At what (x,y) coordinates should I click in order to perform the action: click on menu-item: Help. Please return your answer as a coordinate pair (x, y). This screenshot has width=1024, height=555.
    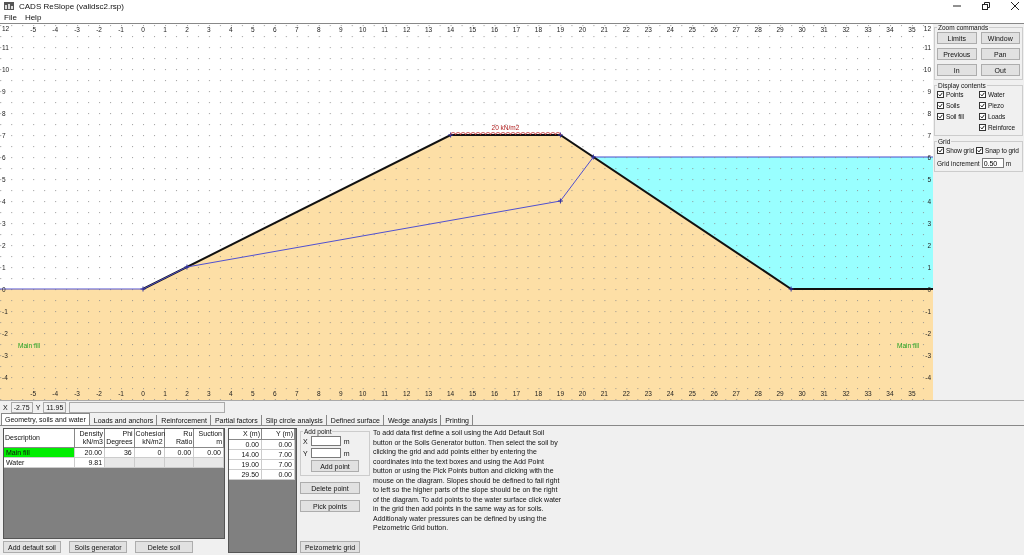
    Looking at the image, I should click on (33, 17).